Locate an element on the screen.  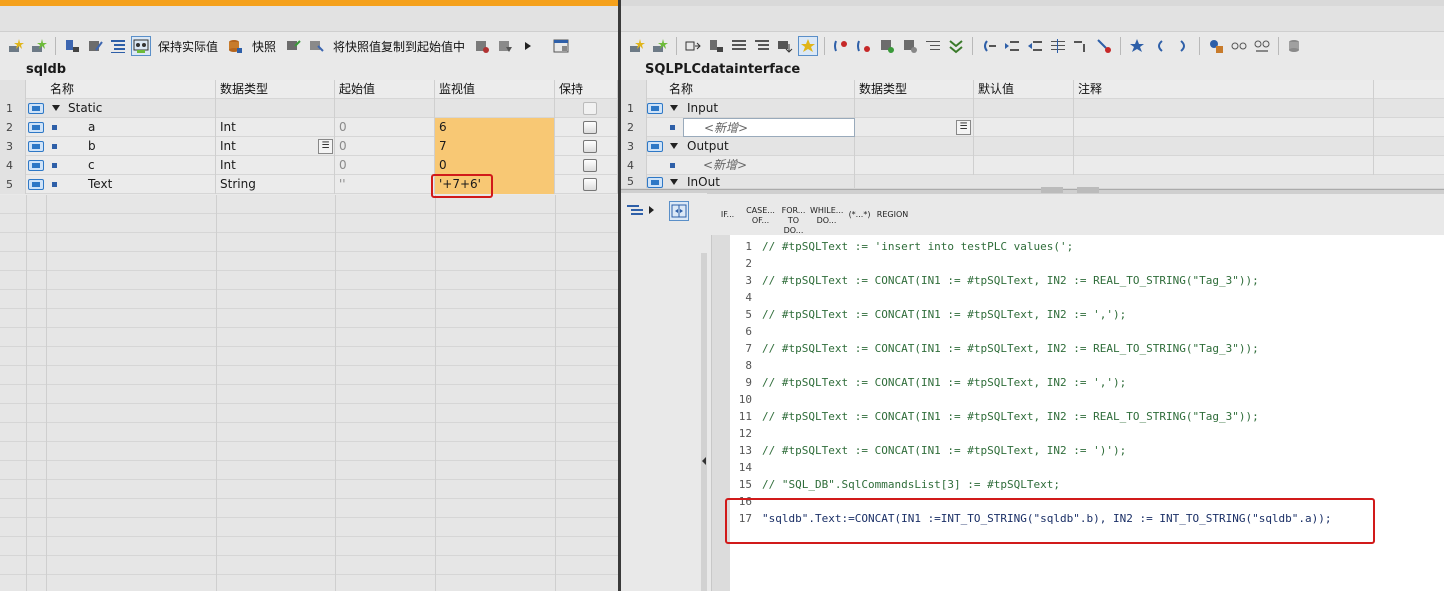
row-start: '' is located at coordinates (385, 184).